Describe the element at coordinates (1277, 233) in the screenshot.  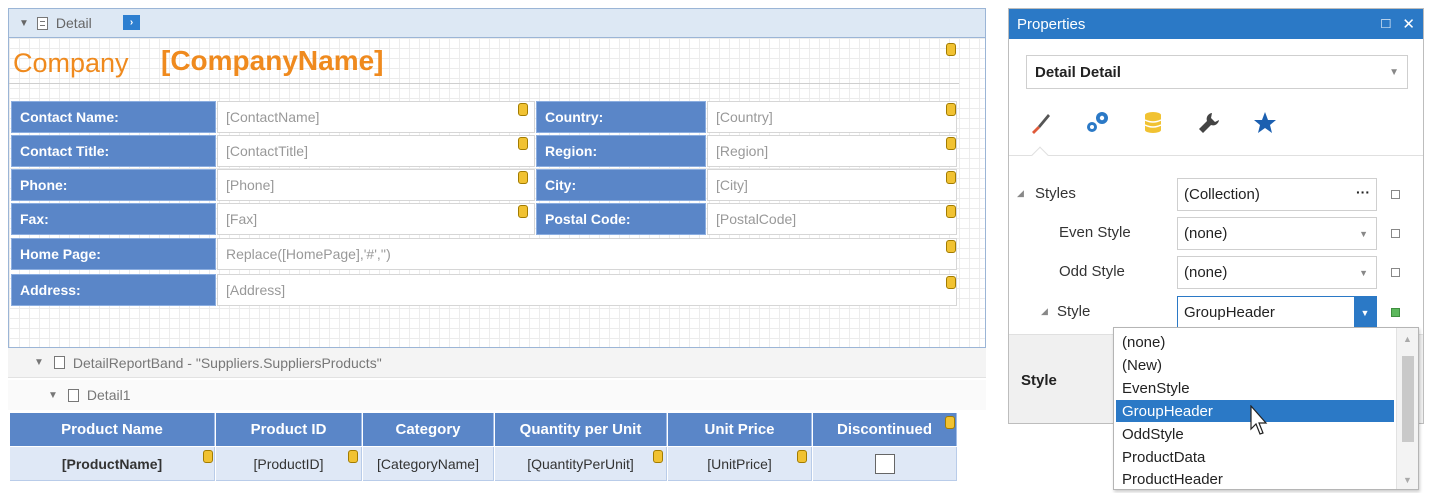
I see `even-style-select: (none) ▼` at that location.